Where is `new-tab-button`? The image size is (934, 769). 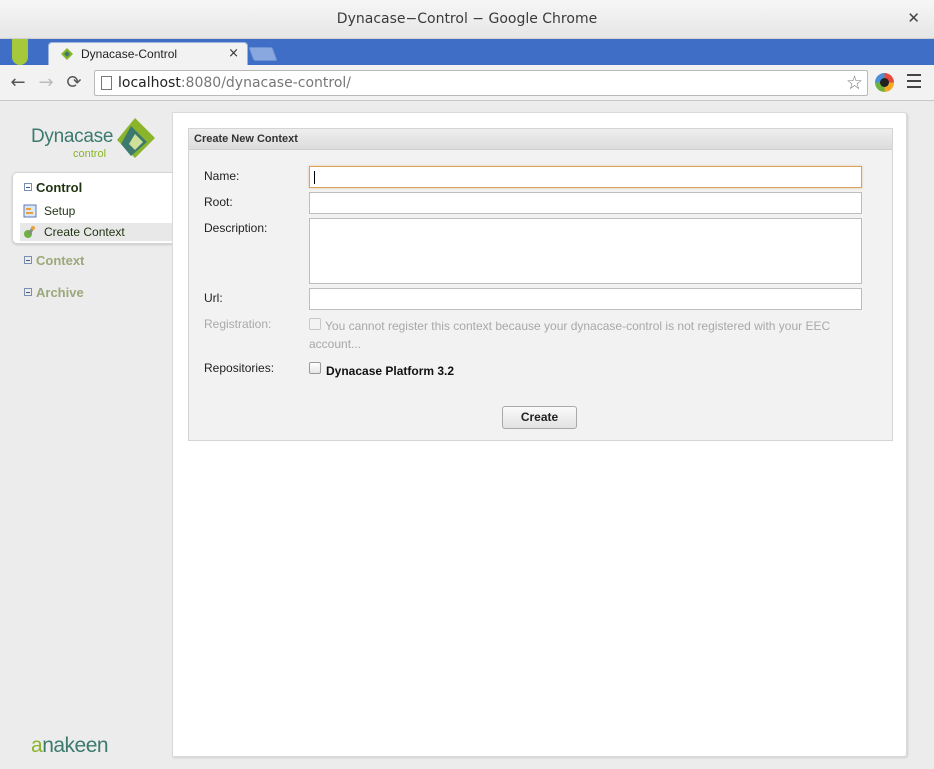
new-tab-button is located at coordinates (263, 54).